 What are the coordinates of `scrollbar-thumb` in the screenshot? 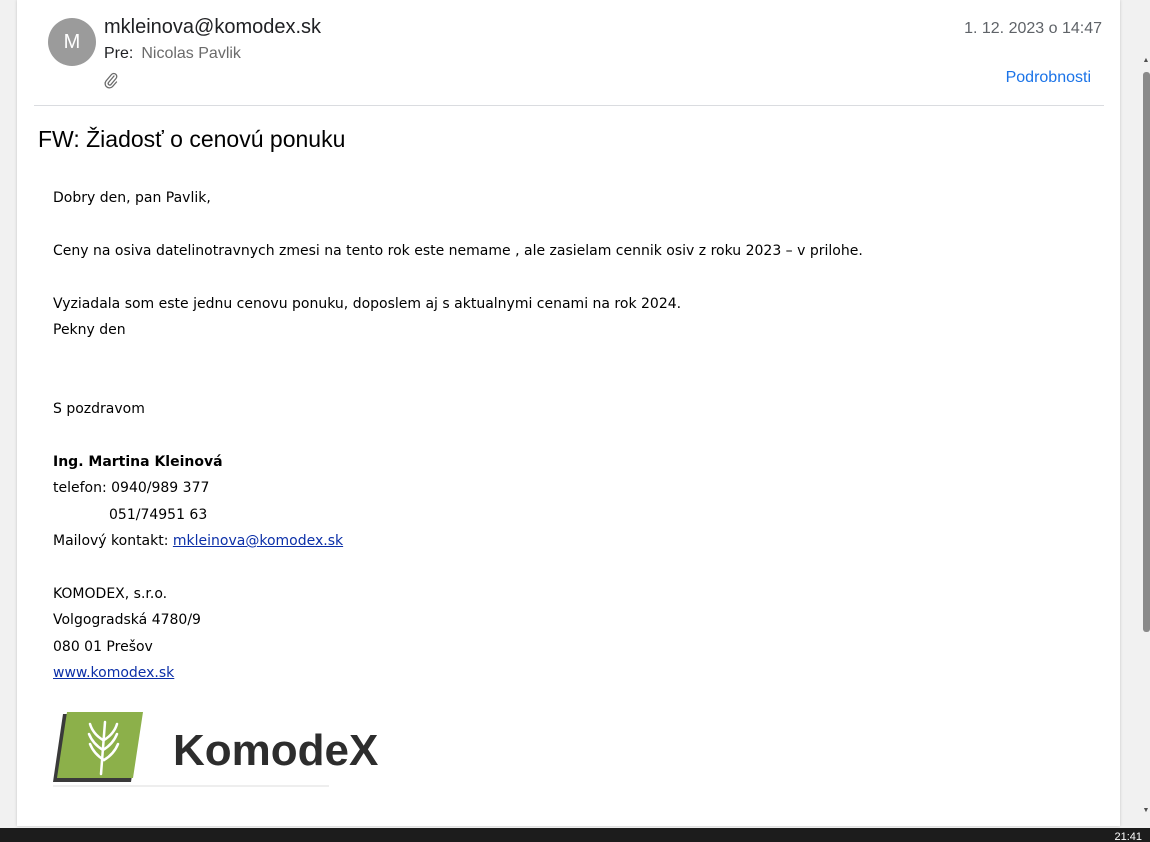 It's located at (1146, 352).